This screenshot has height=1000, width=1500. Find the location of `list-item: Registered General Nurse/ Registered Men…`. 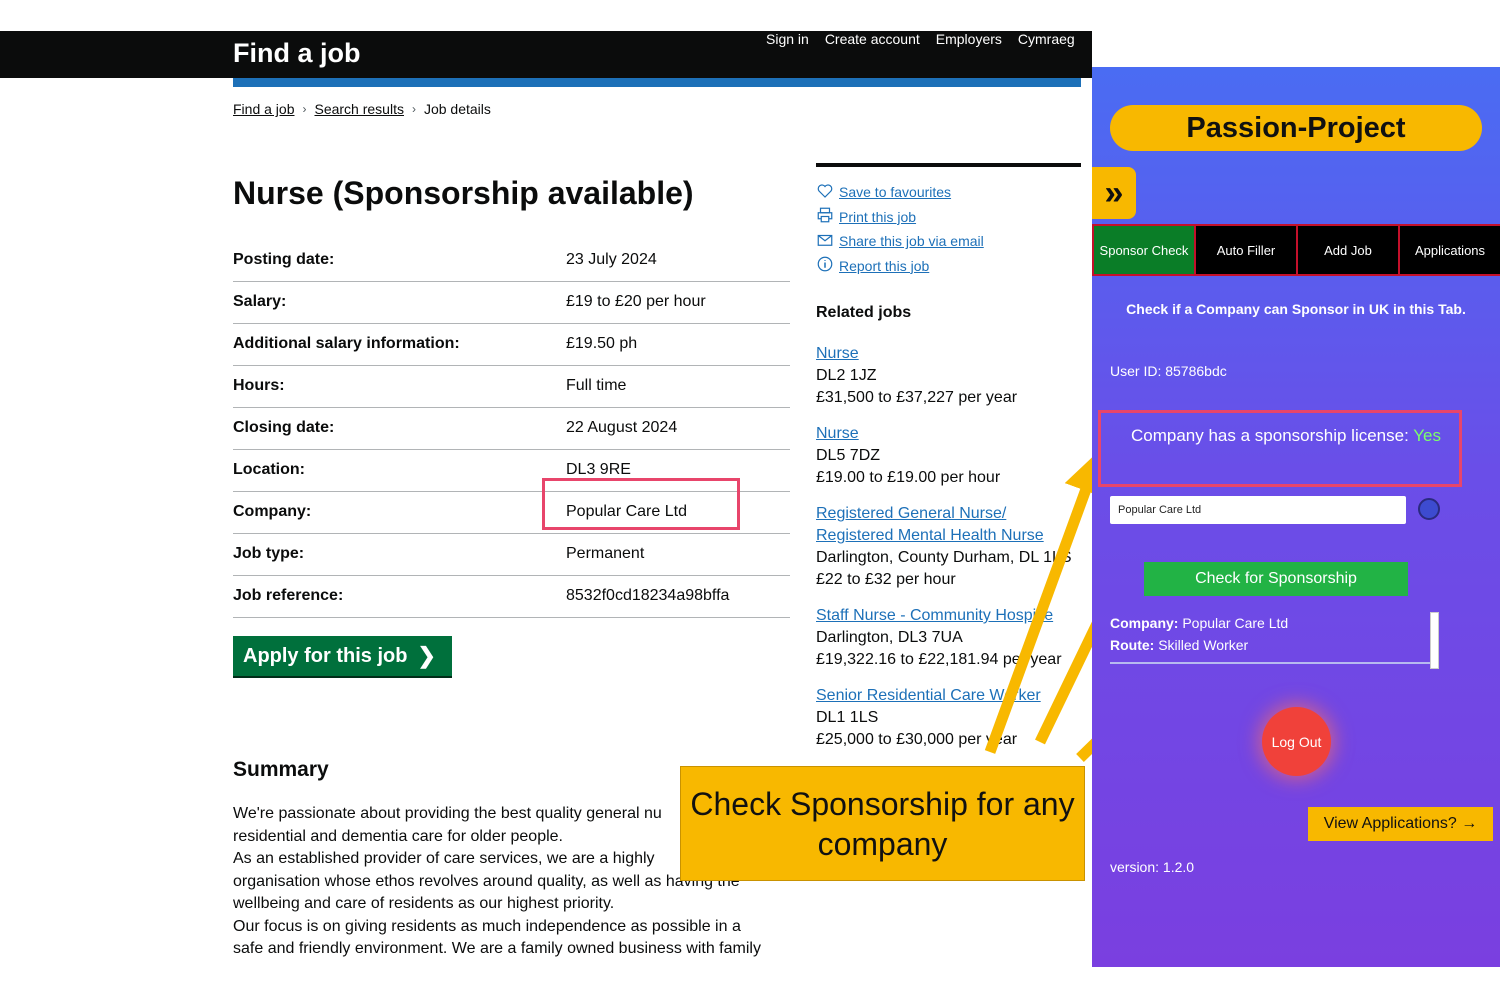

list-item: Registered General Nurse/ Registered Men… is located at coordinates (948, 547).